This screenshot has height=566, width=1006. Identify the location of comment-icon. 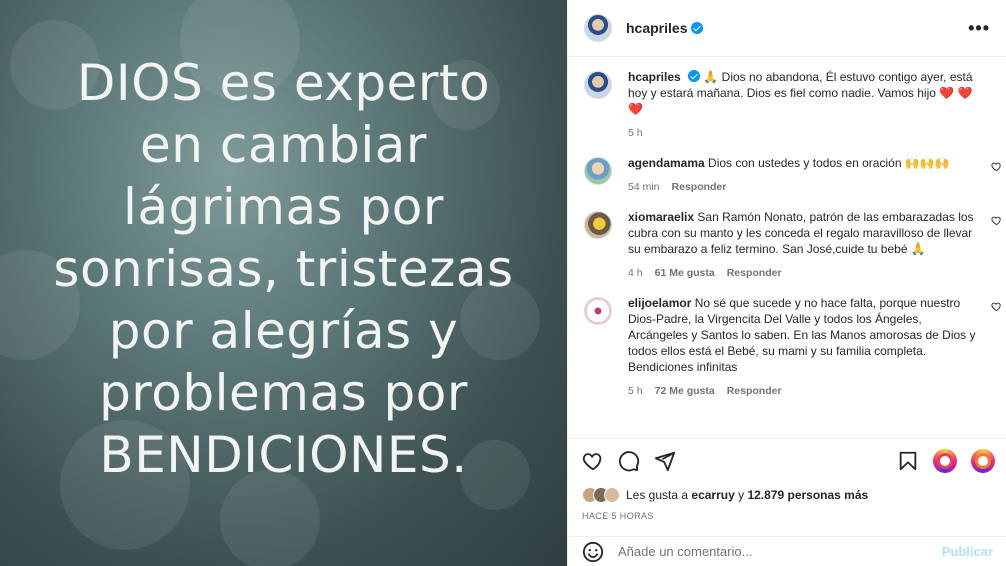
(629, 461).